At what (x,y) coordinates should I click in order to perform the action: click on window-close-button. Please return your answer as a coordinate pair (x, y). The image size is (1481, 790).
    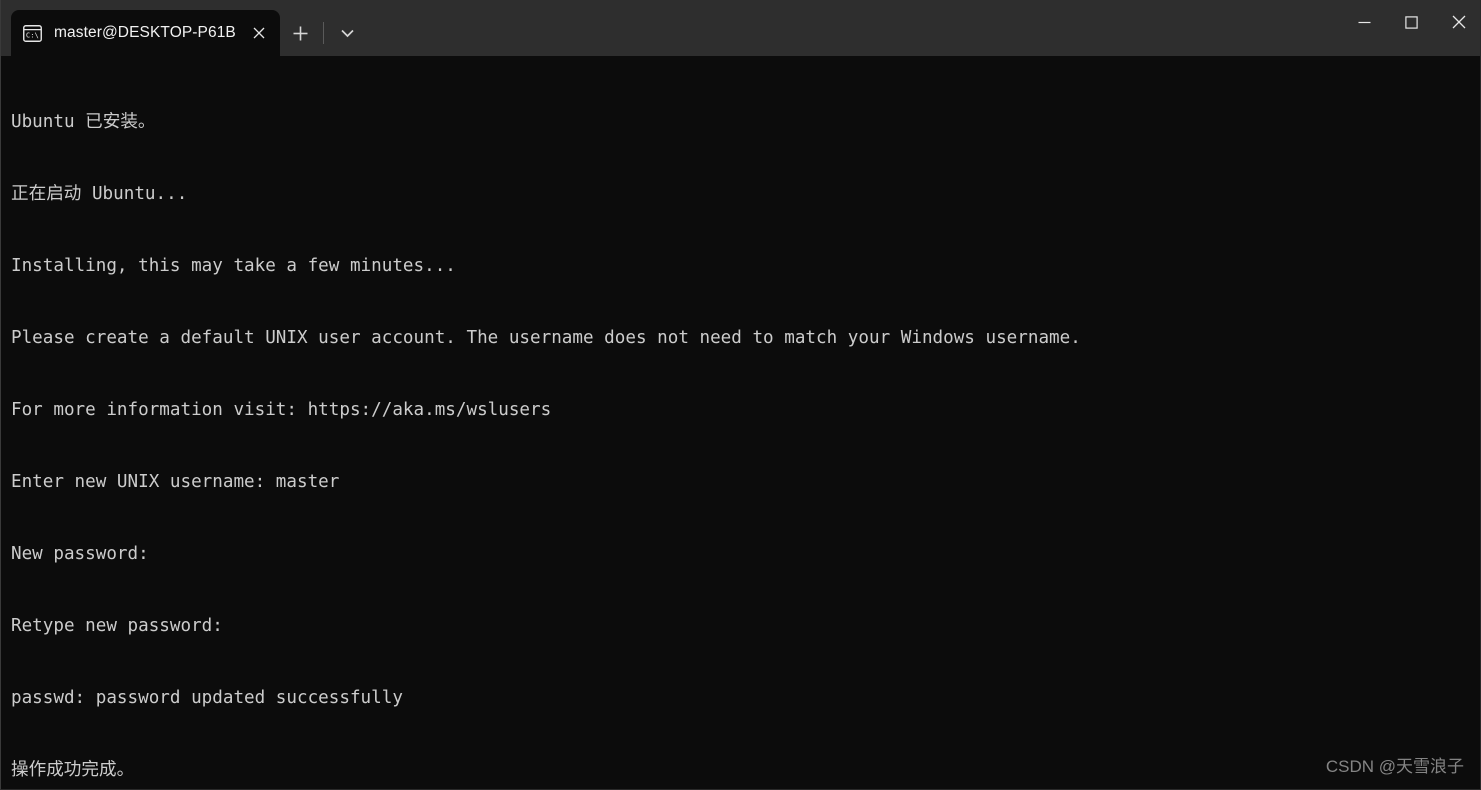
    Looking at the image, I should click on (1457, 22).